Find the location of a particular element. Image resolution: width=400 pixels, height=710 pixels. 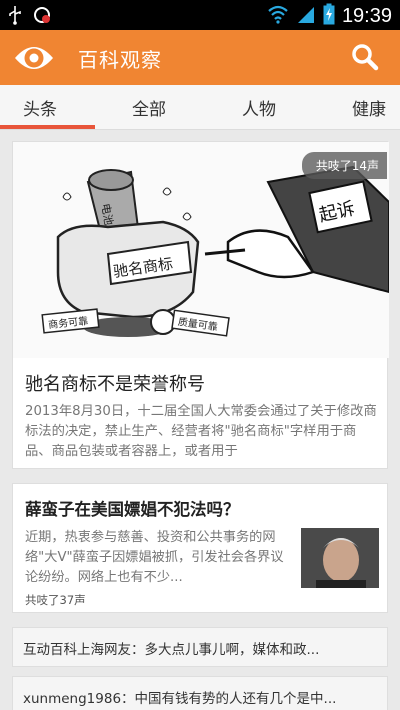

article-thumbnail is located at coordinates (340, 558).